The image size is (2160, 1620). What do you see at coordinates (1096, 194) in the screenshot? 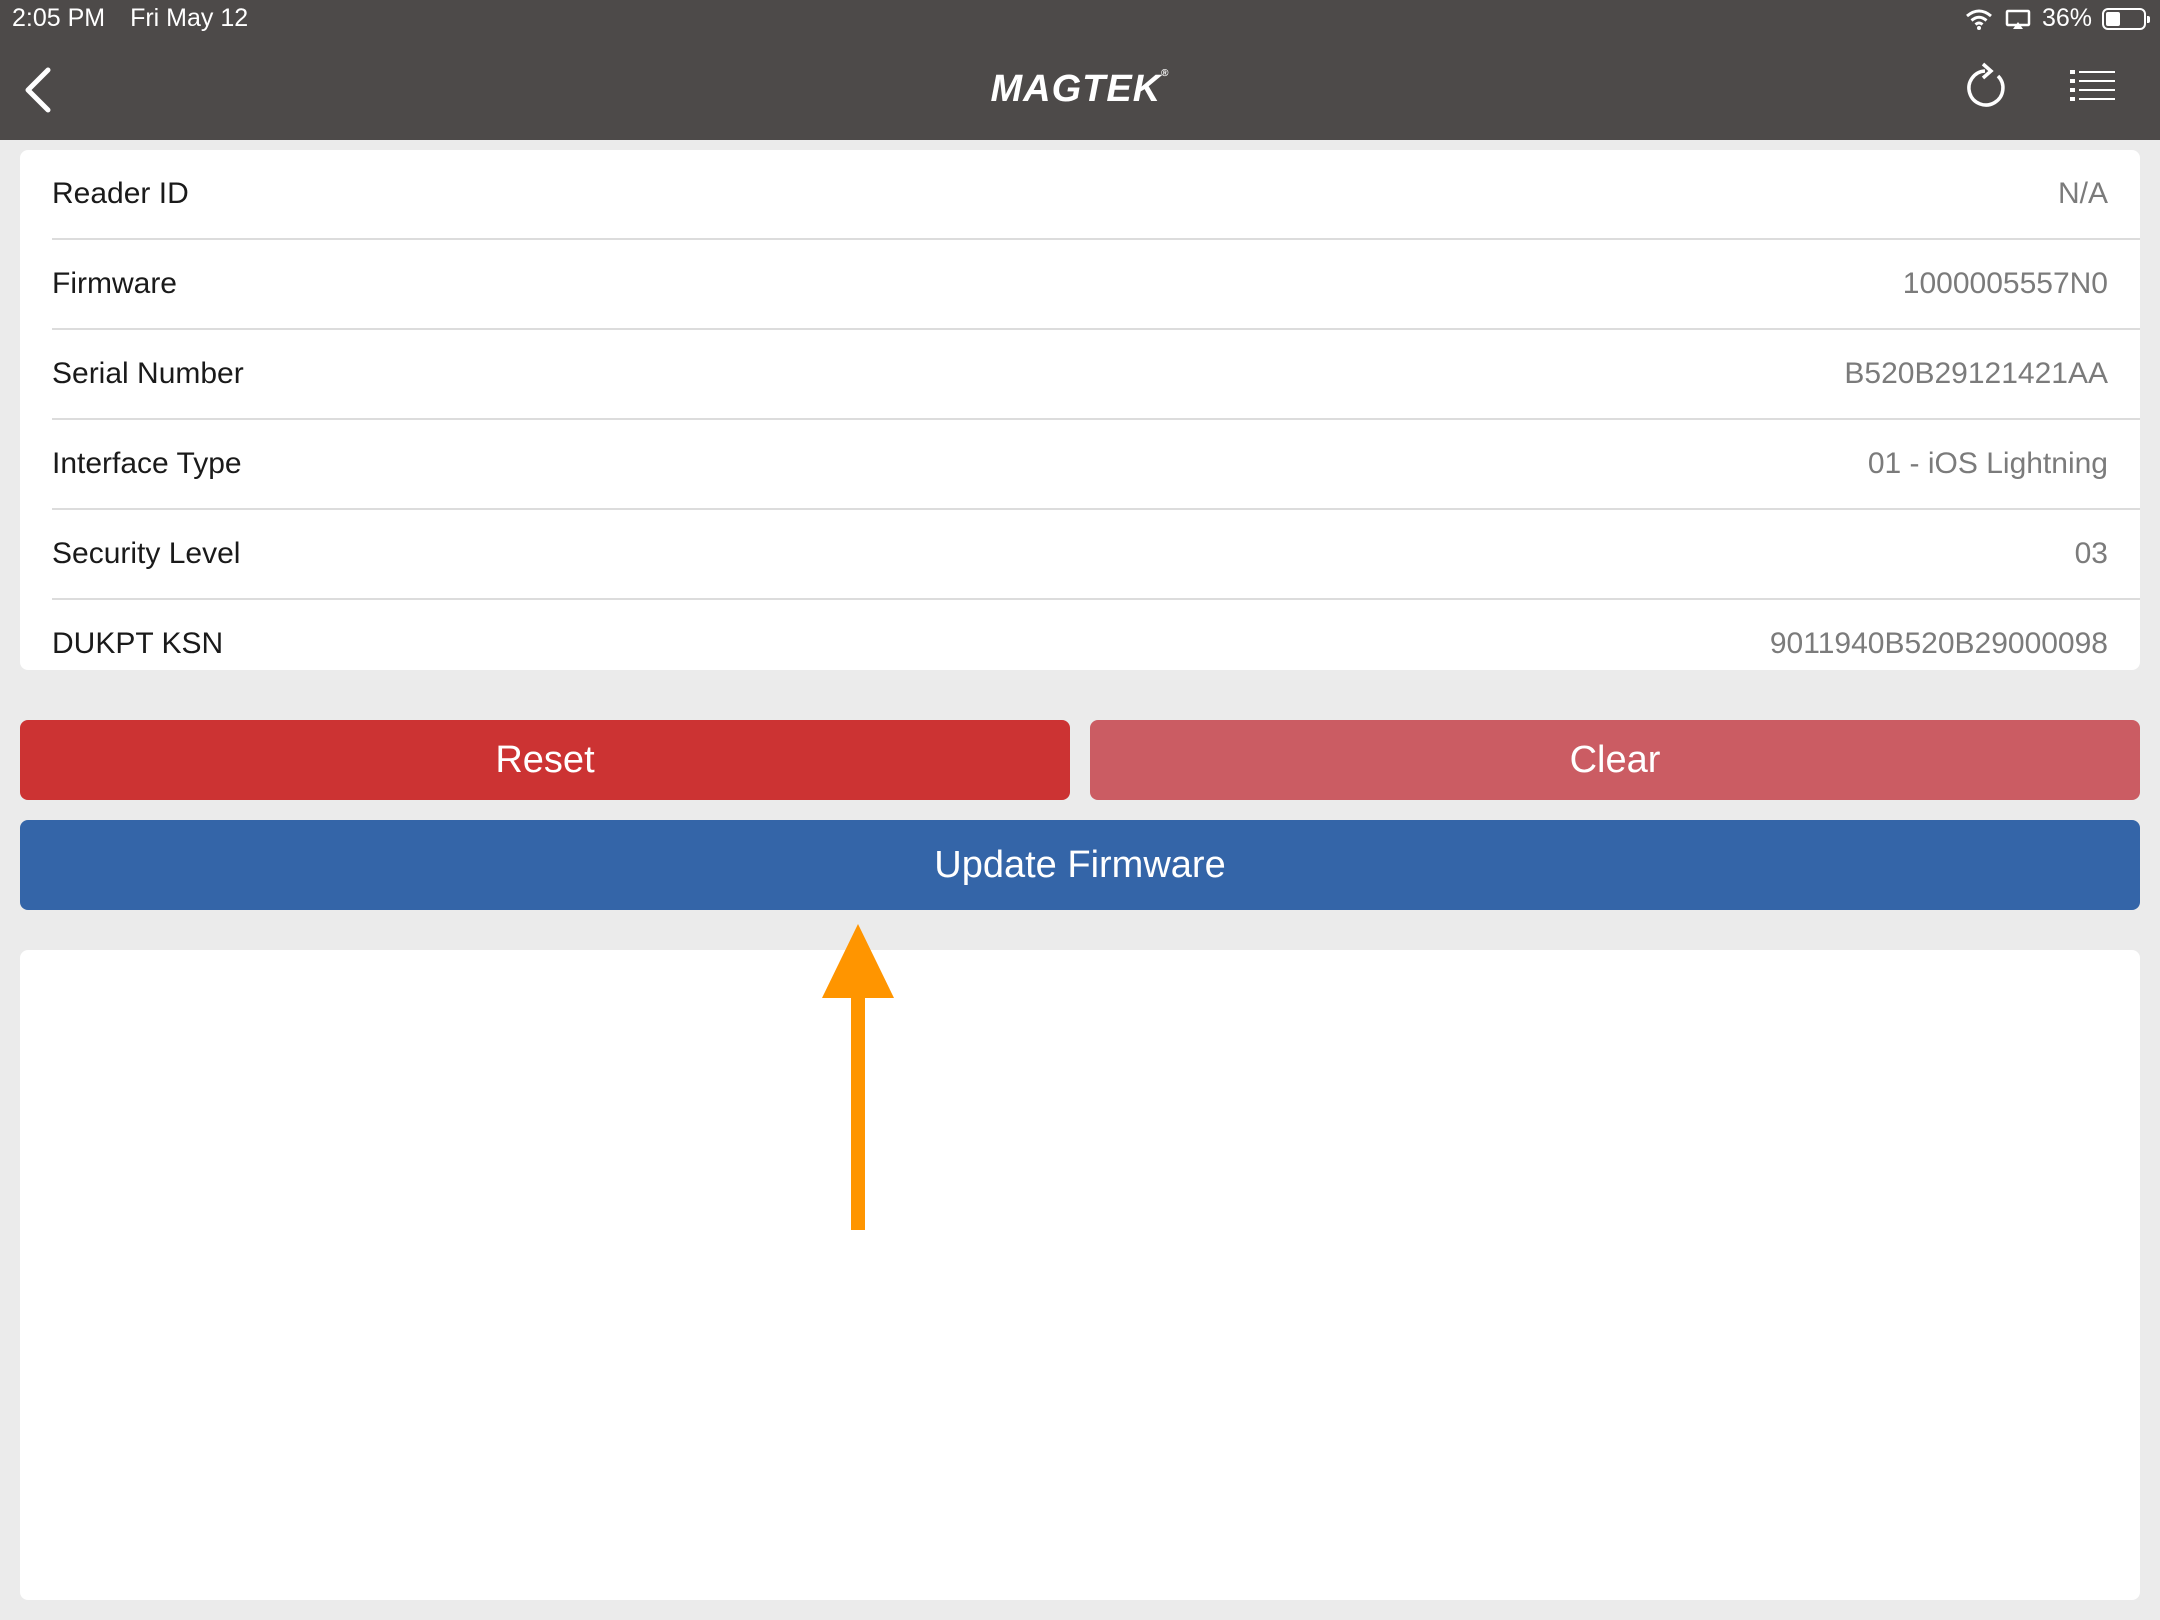
I see `info-row-reader-id: Reader ID N/A` at bounding box center [1096, 194].